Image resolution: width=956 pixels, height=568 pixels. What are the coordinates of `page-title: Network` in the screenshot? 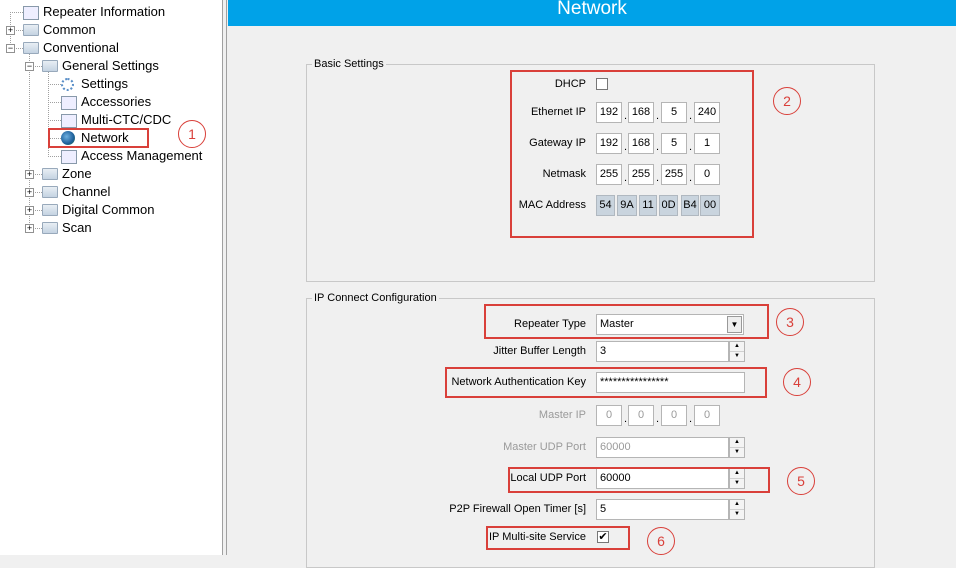 It's located at (592, 13).